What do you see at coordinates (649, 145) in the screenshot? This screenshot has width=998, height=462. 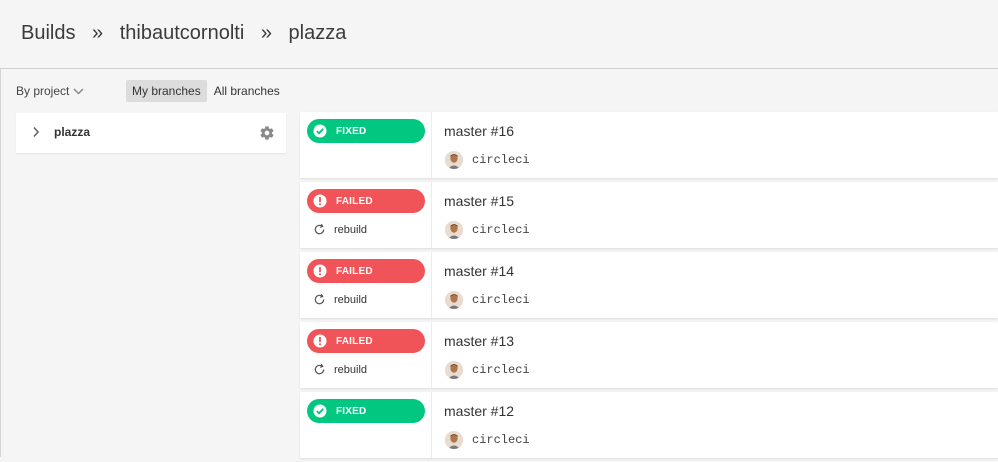 I see `build-row: FIXED master #16 circleci` at bounding box center [649, 145].